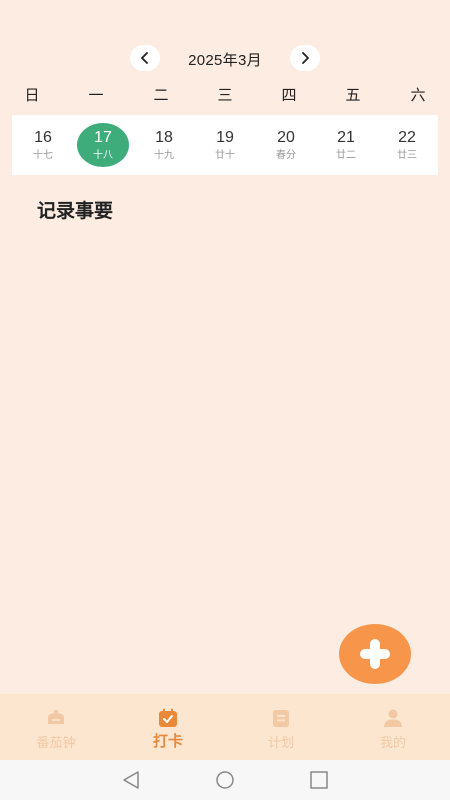  I want to click on month-title: 2025年3月, so click(225, 60).